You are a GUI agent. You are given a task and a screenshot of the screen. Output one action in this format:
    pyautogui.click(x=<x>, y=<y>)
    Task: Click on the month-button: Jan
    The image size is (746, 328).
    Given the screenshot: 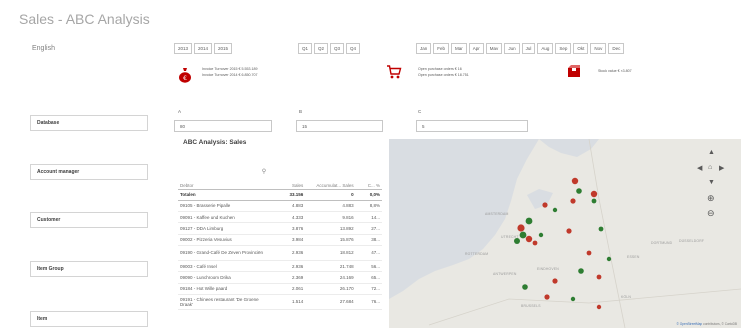 What is the action you would take?
    pyautogui.click(x=424, y=48)
    